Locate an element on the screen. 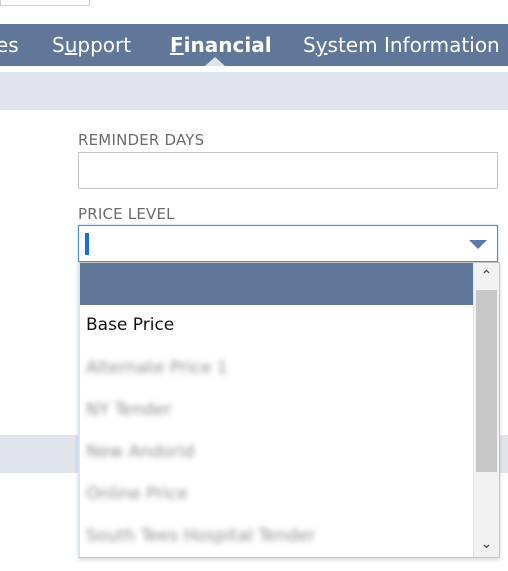 The width and height of the screenshot is (508, 571). dropdown-scrollbar: ⌃ ⌄ is located at coordinates (486, 410).